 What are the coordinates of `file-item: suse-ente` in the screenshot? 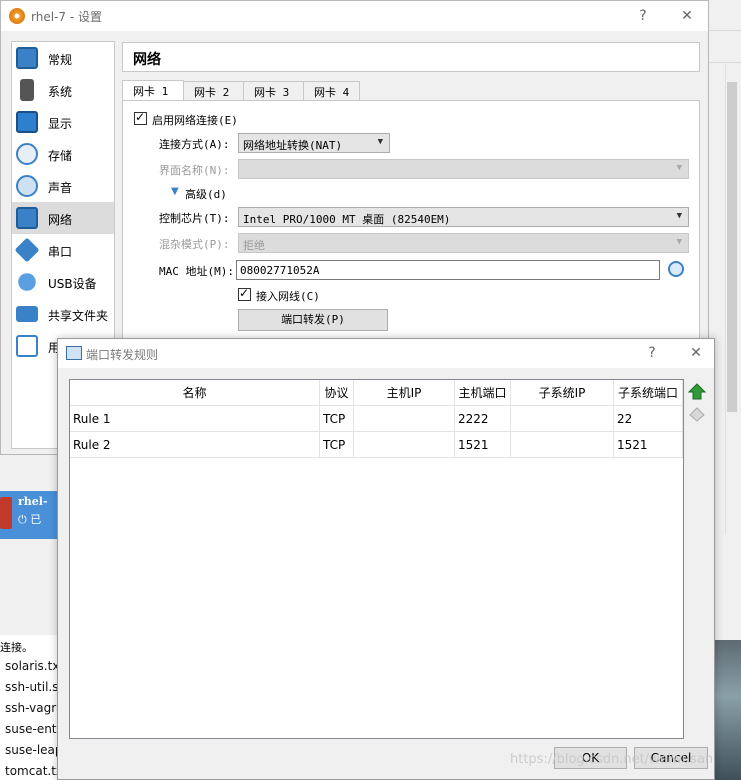 It's located at (34, 729).